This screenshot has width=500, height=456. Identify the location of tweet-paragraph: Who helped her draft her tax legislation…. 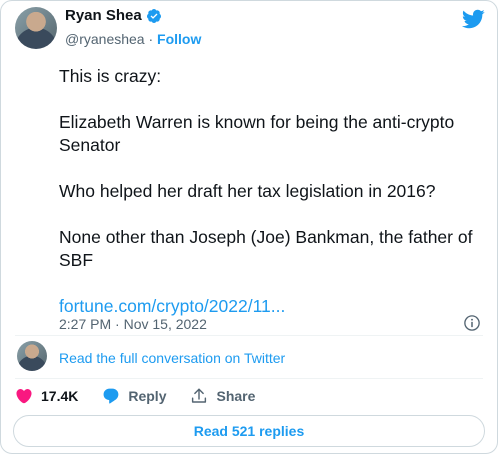
(247, 191).